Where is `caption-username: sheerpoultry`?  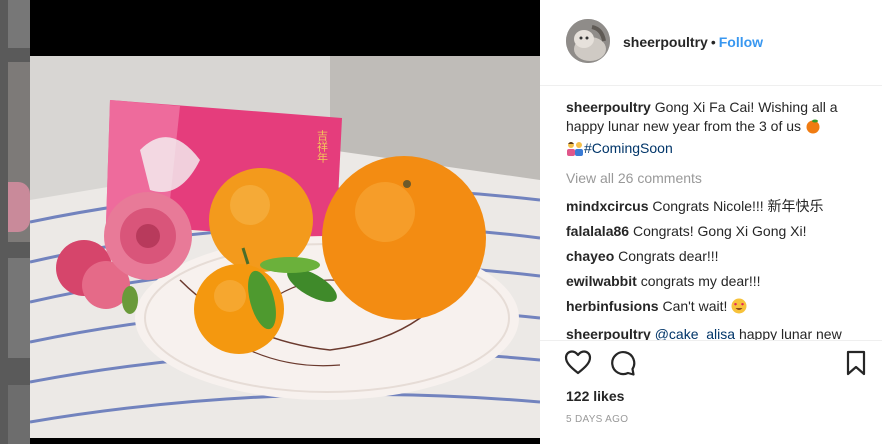 caption-username: sheerpoultry is located at coordinates (608, 107).